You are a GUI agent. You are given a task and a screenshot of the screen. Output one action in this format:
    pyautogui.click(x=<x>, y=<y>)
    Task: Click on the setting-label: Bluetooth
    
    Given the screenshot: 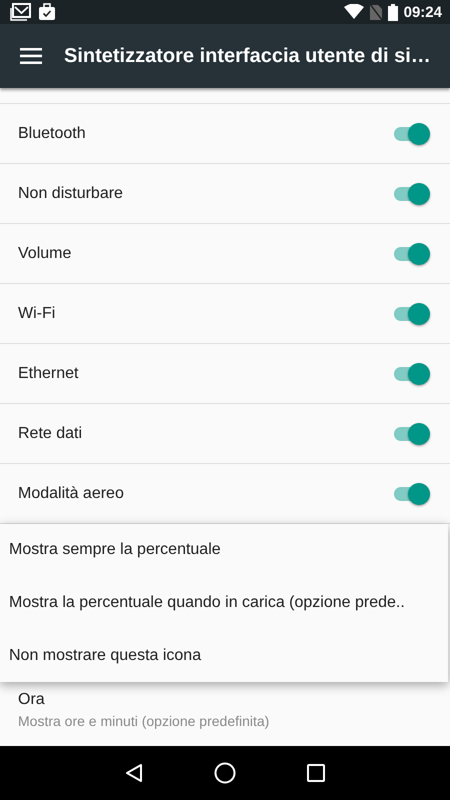 What is the action you would take?
    pyautogui.click(x=52, y=133)
    